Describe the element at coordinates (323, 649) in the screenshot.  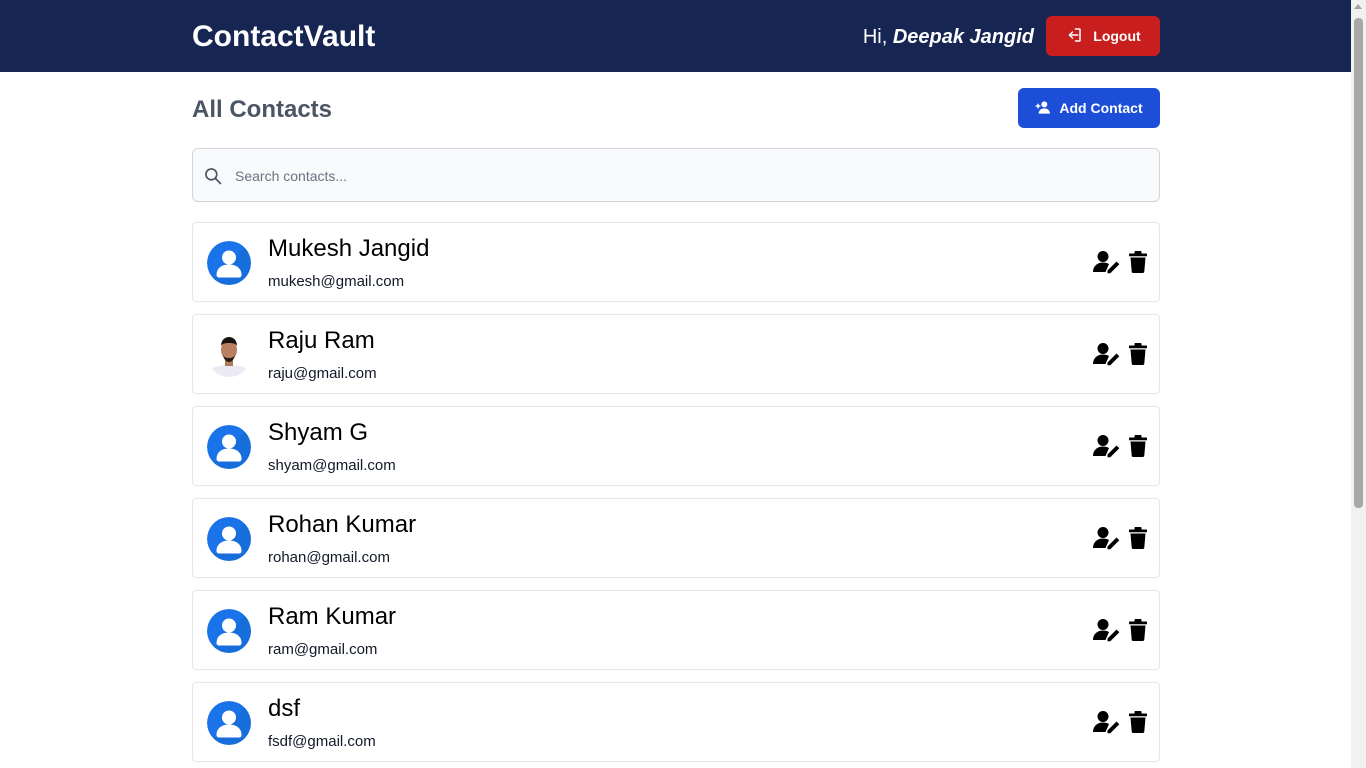
I see `contact-email: ram@gmail.com` at that location.